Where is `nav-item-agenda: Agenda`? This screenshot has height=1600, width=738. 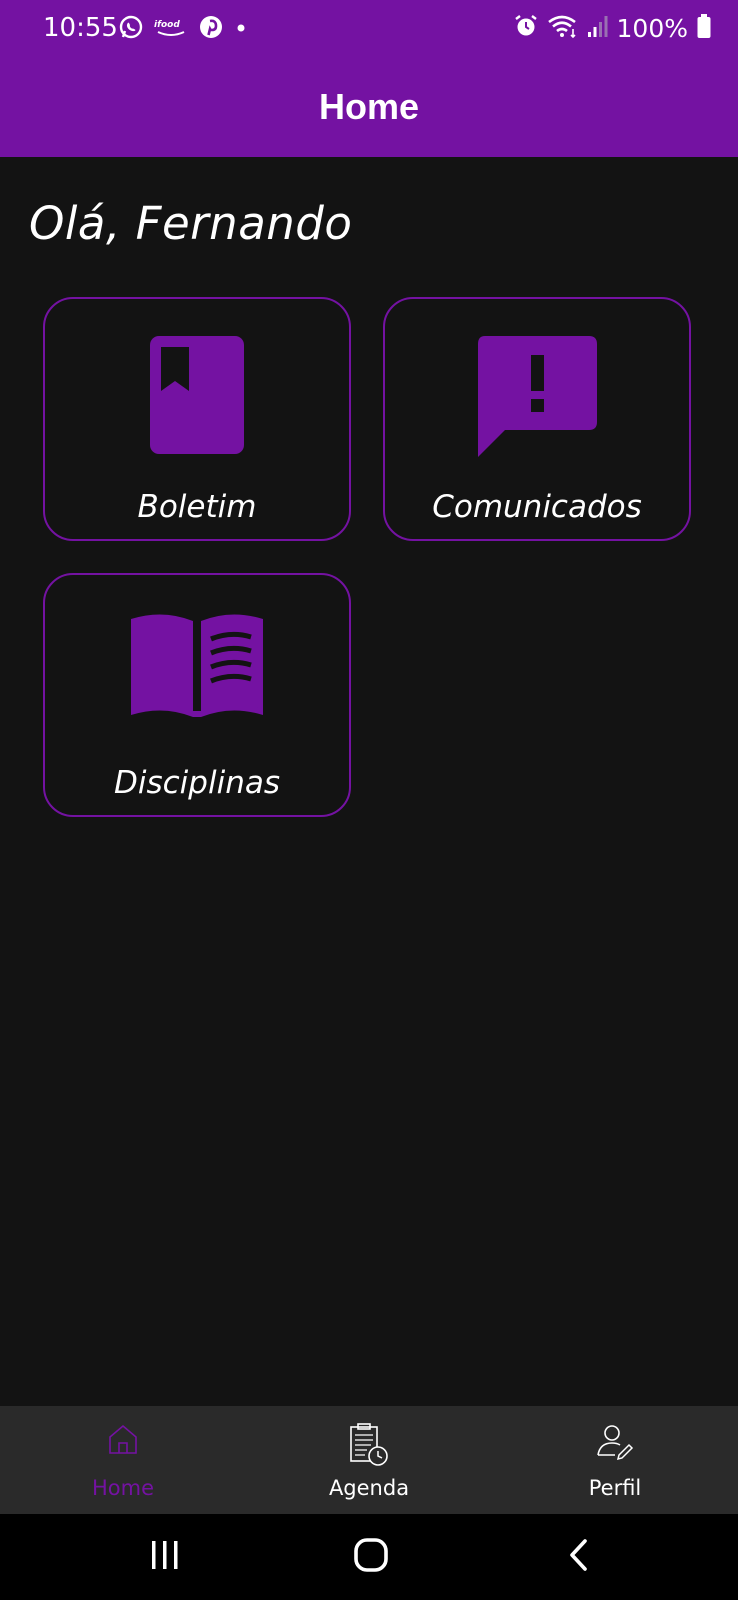
nav-item-agenda: Agenda is located at coordinates (369, 1460).